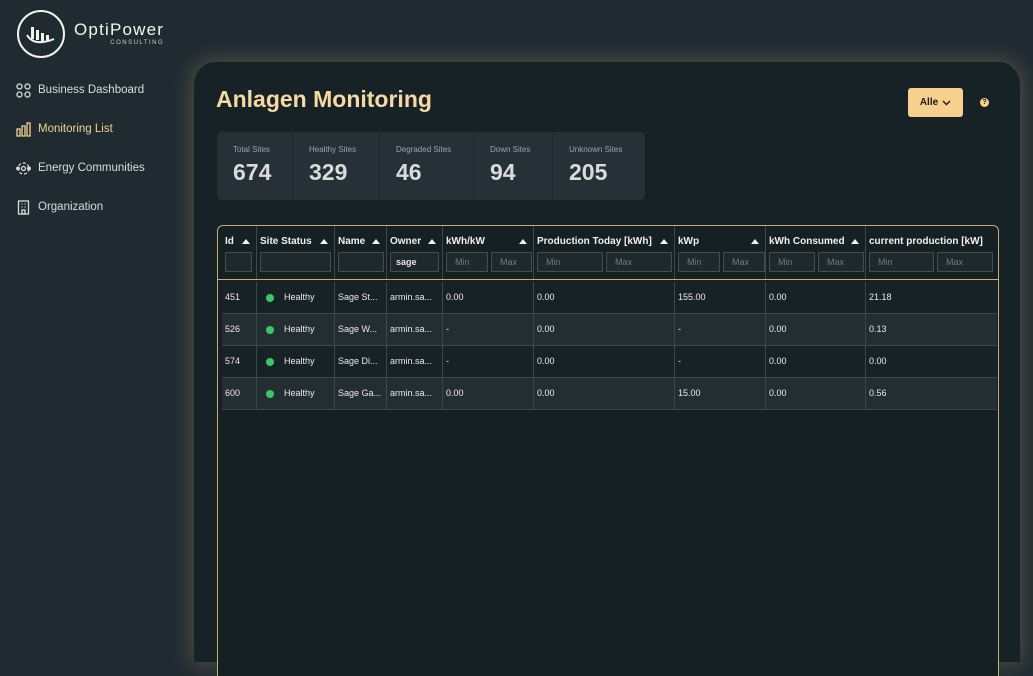 The width and height of the screenshot is (1033, 676). I want to click on sidebar-item-organization: Organization, so click(80, 207).